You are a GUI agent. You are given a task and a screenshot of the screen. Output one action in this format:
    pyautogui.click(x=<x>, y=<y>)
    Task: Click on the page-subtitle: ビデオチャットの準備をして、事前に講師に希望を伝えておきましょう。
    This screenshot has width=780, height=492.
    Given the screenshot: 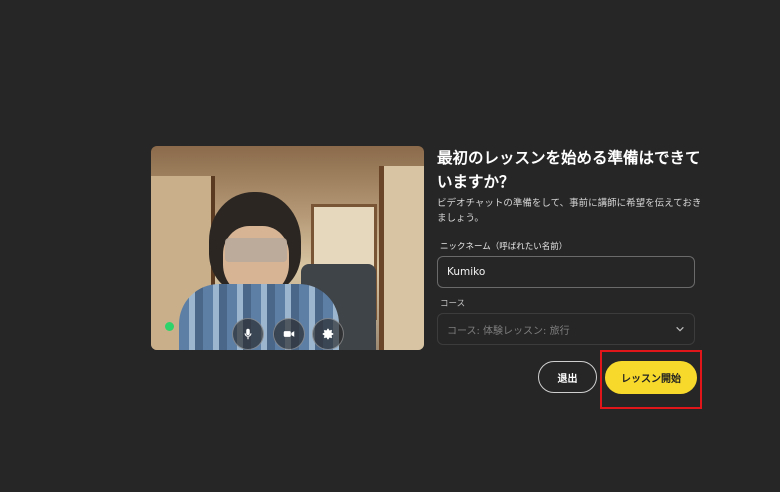 What is the action you would take?
    pyautogui.click(x=569, y=211)
    